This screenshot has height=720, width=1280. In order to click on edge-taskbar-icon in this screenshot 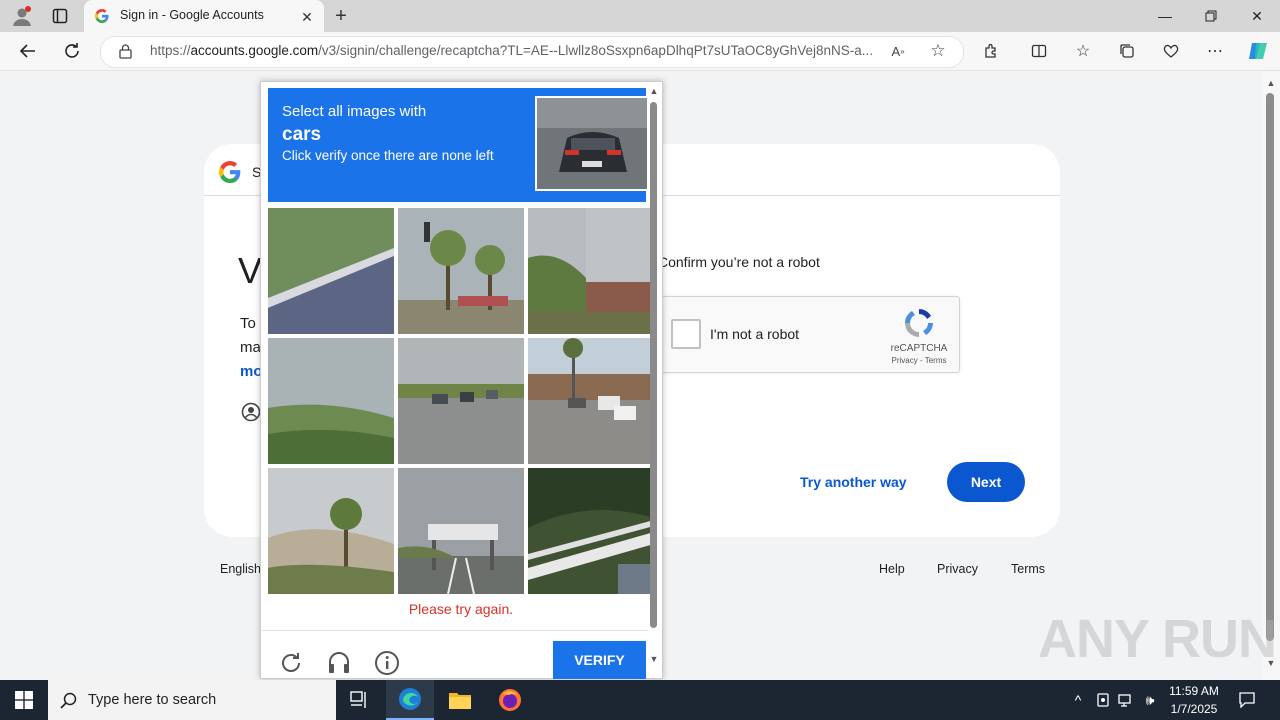, I will do `click(410, 700)`.